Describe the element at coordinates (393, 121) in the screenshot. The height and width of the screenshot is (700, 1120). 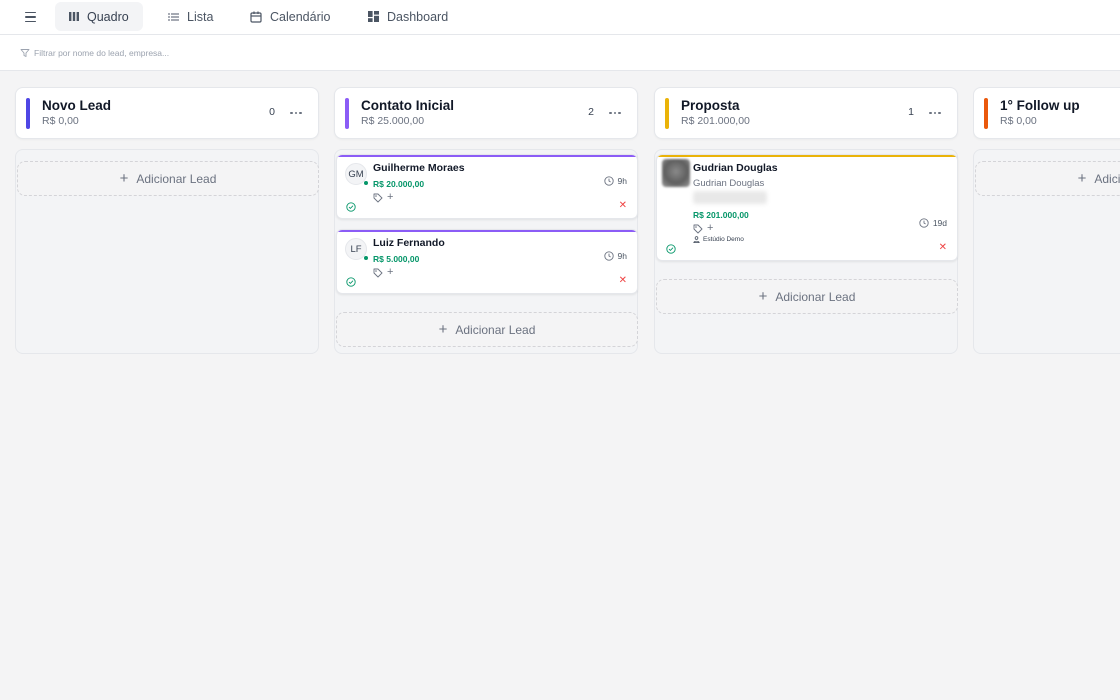
I see `column-total: R$ 25.000,00` at that location.